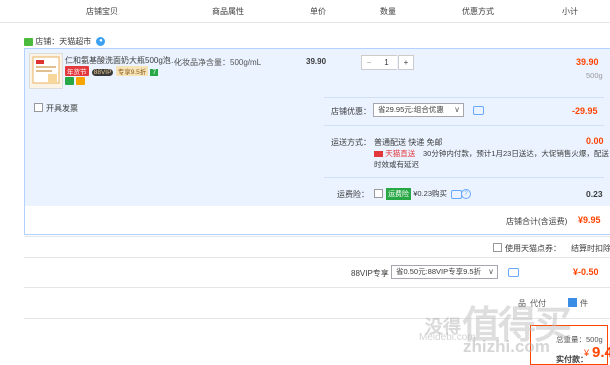  Describe the element at coordinates (218, 62) in the screenshot. I see `product-attribute: 化妆品净含量：500g/mL` at that location.